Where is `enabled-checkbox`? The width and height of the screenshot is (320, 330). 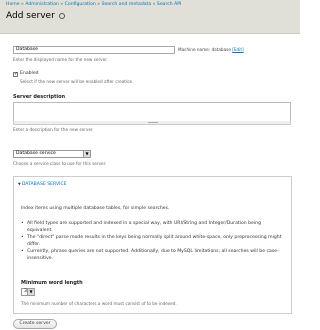
enabled-checkbox is located at coordinates (15, 74).